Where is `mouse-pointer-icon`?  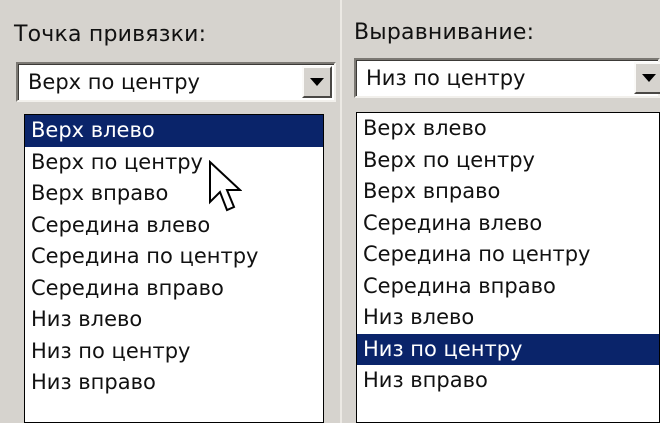
mouse-pointer-icon is located at coordinates (225, 186).